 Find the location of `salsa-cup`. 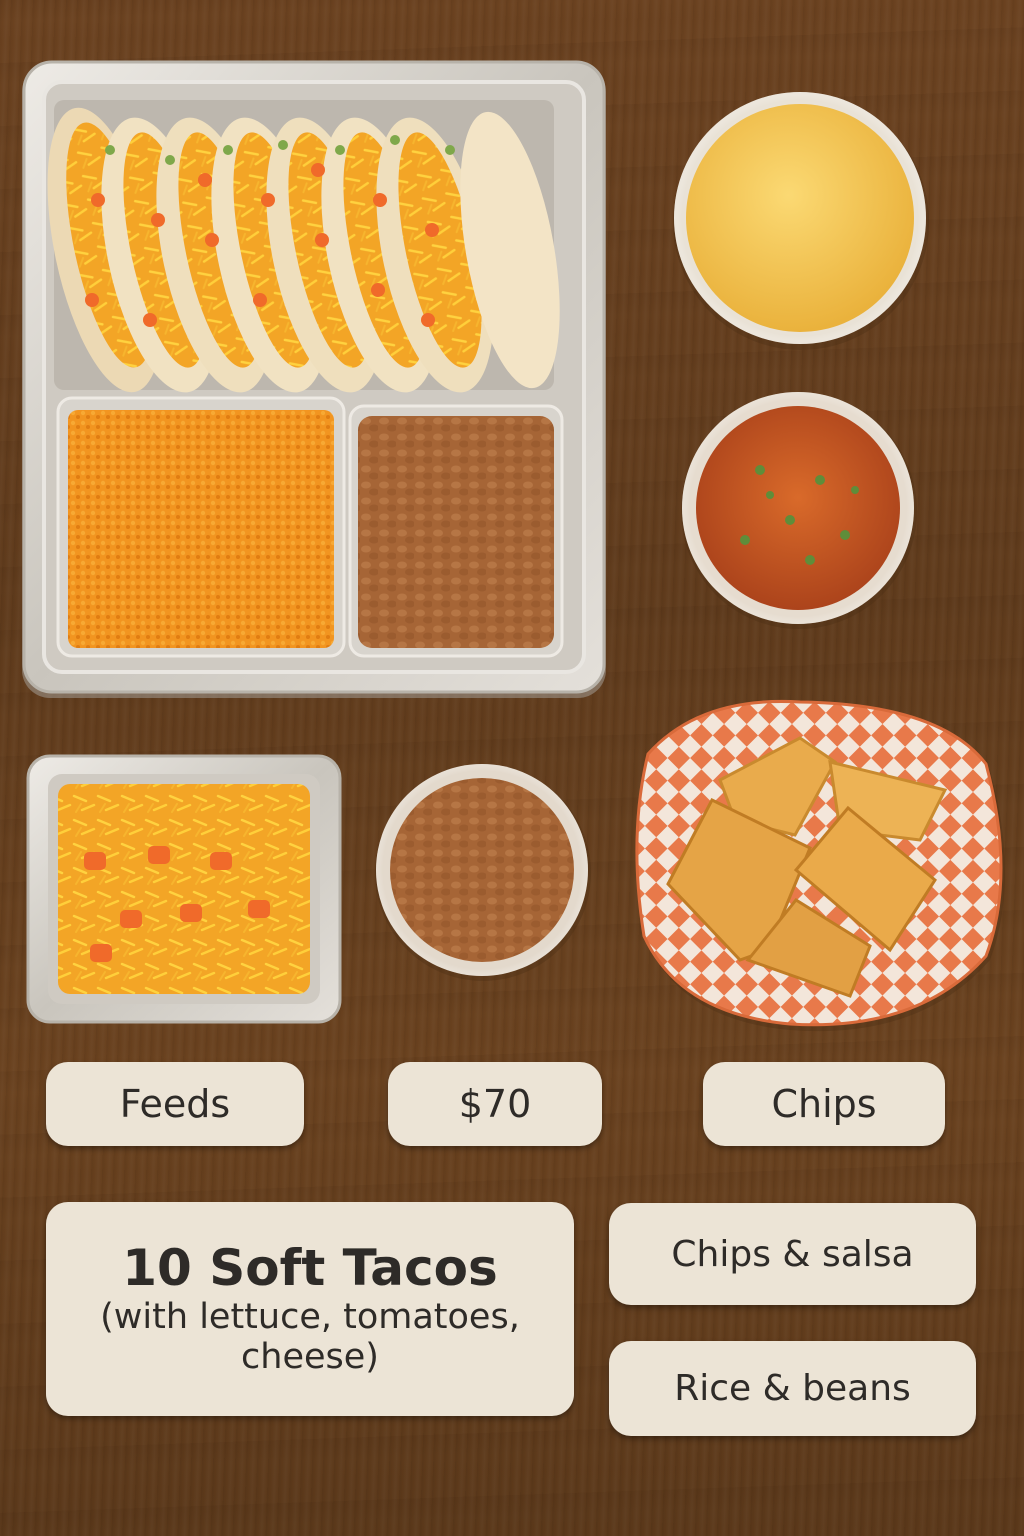

salsa-cup is located at coordinates (799, 510).